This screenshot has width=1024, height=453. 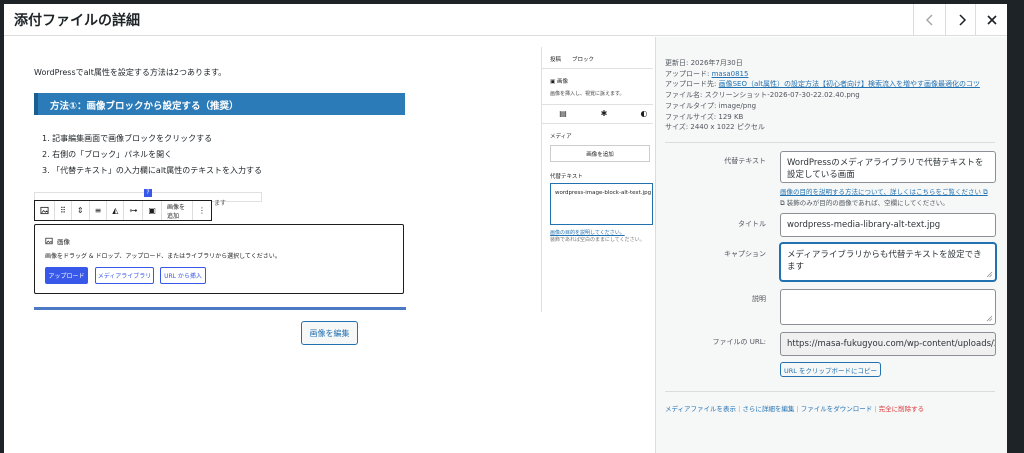 I want to click on preview-toolbar-add-image: 画像を追加, so click(x=177, y=210).